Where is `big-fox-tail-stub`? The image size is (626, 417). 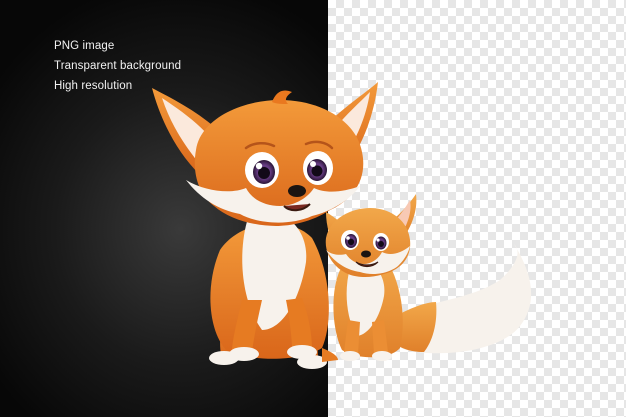 big-fox-tail-stub is located at coordinates (330, 355).